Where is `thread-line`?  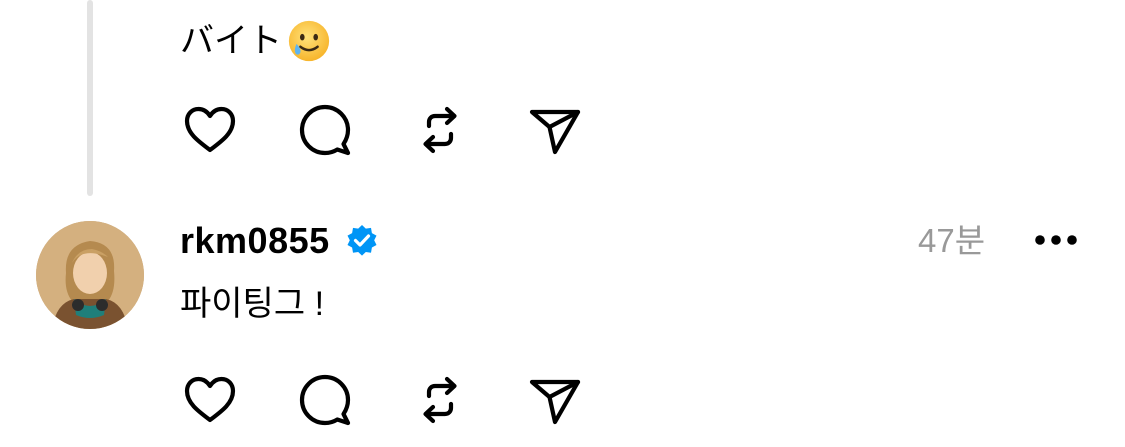
thread-line is located at coordinates (90, 98).